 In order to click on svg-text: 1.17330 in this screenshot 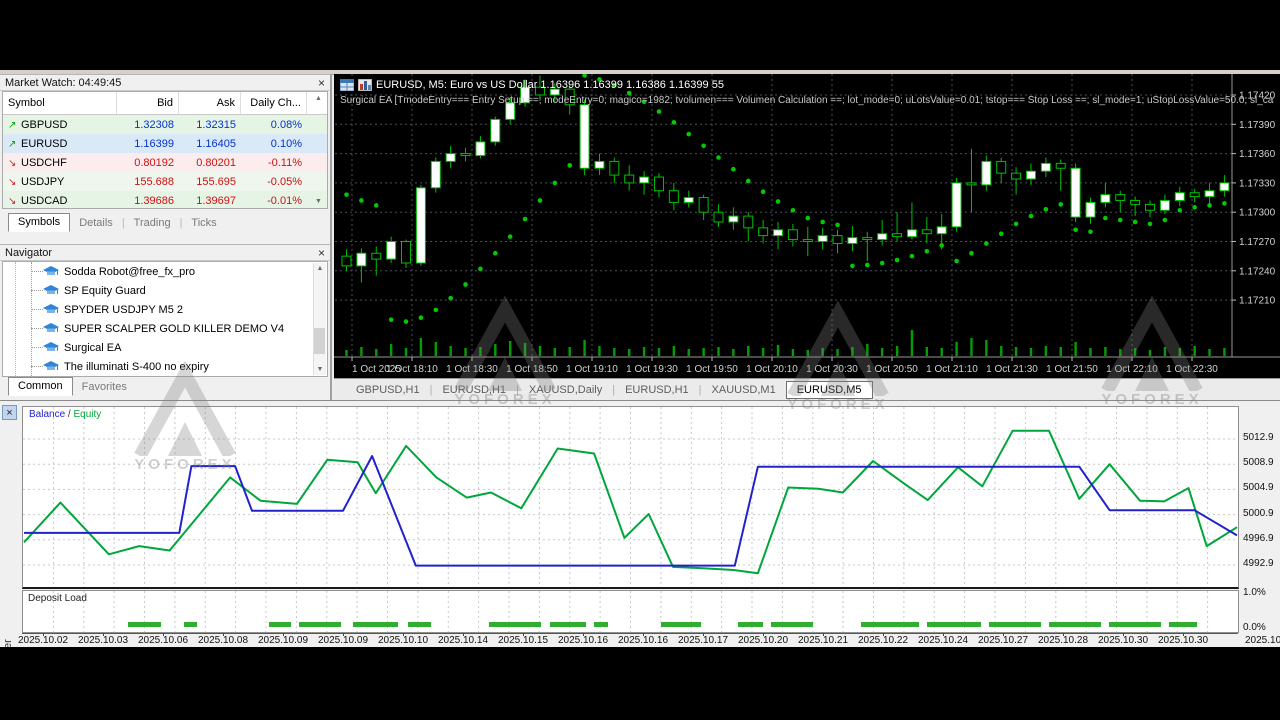, I will do `click(1257, 183)`.